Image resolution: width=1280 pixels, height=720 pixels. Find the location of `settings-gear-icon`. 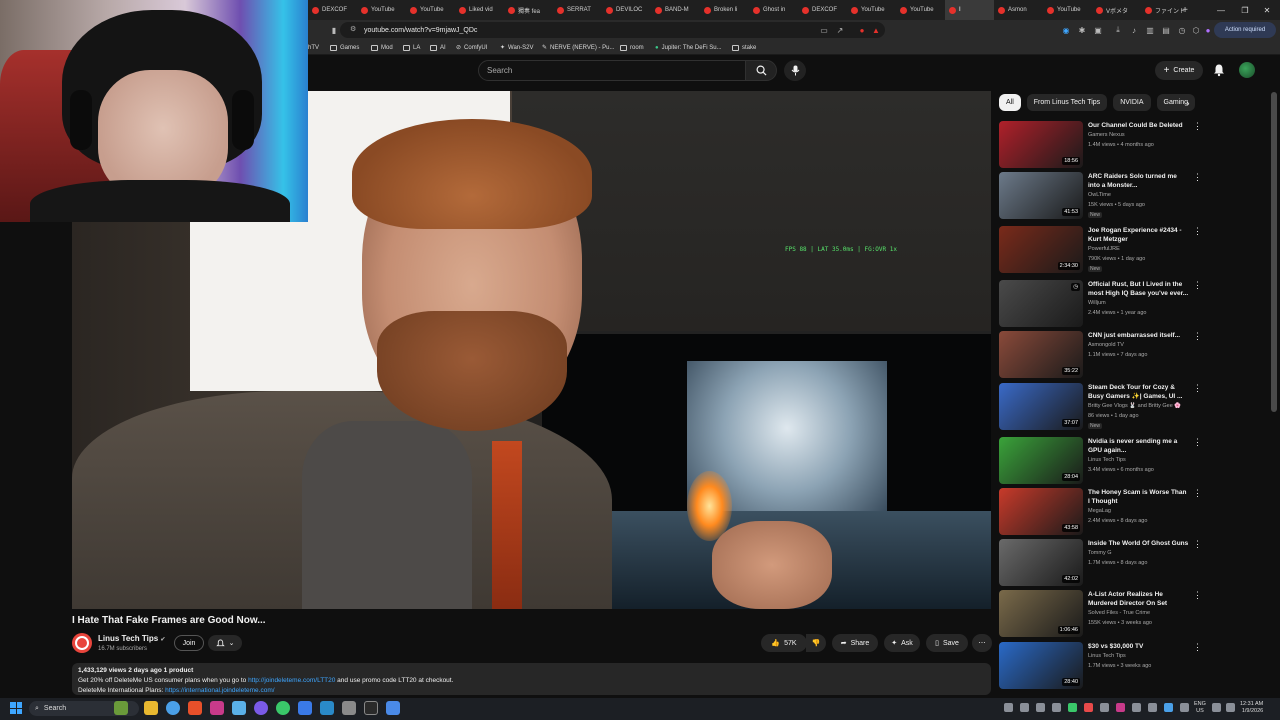

settings-gear-icon is located at coordinates (349, 708).